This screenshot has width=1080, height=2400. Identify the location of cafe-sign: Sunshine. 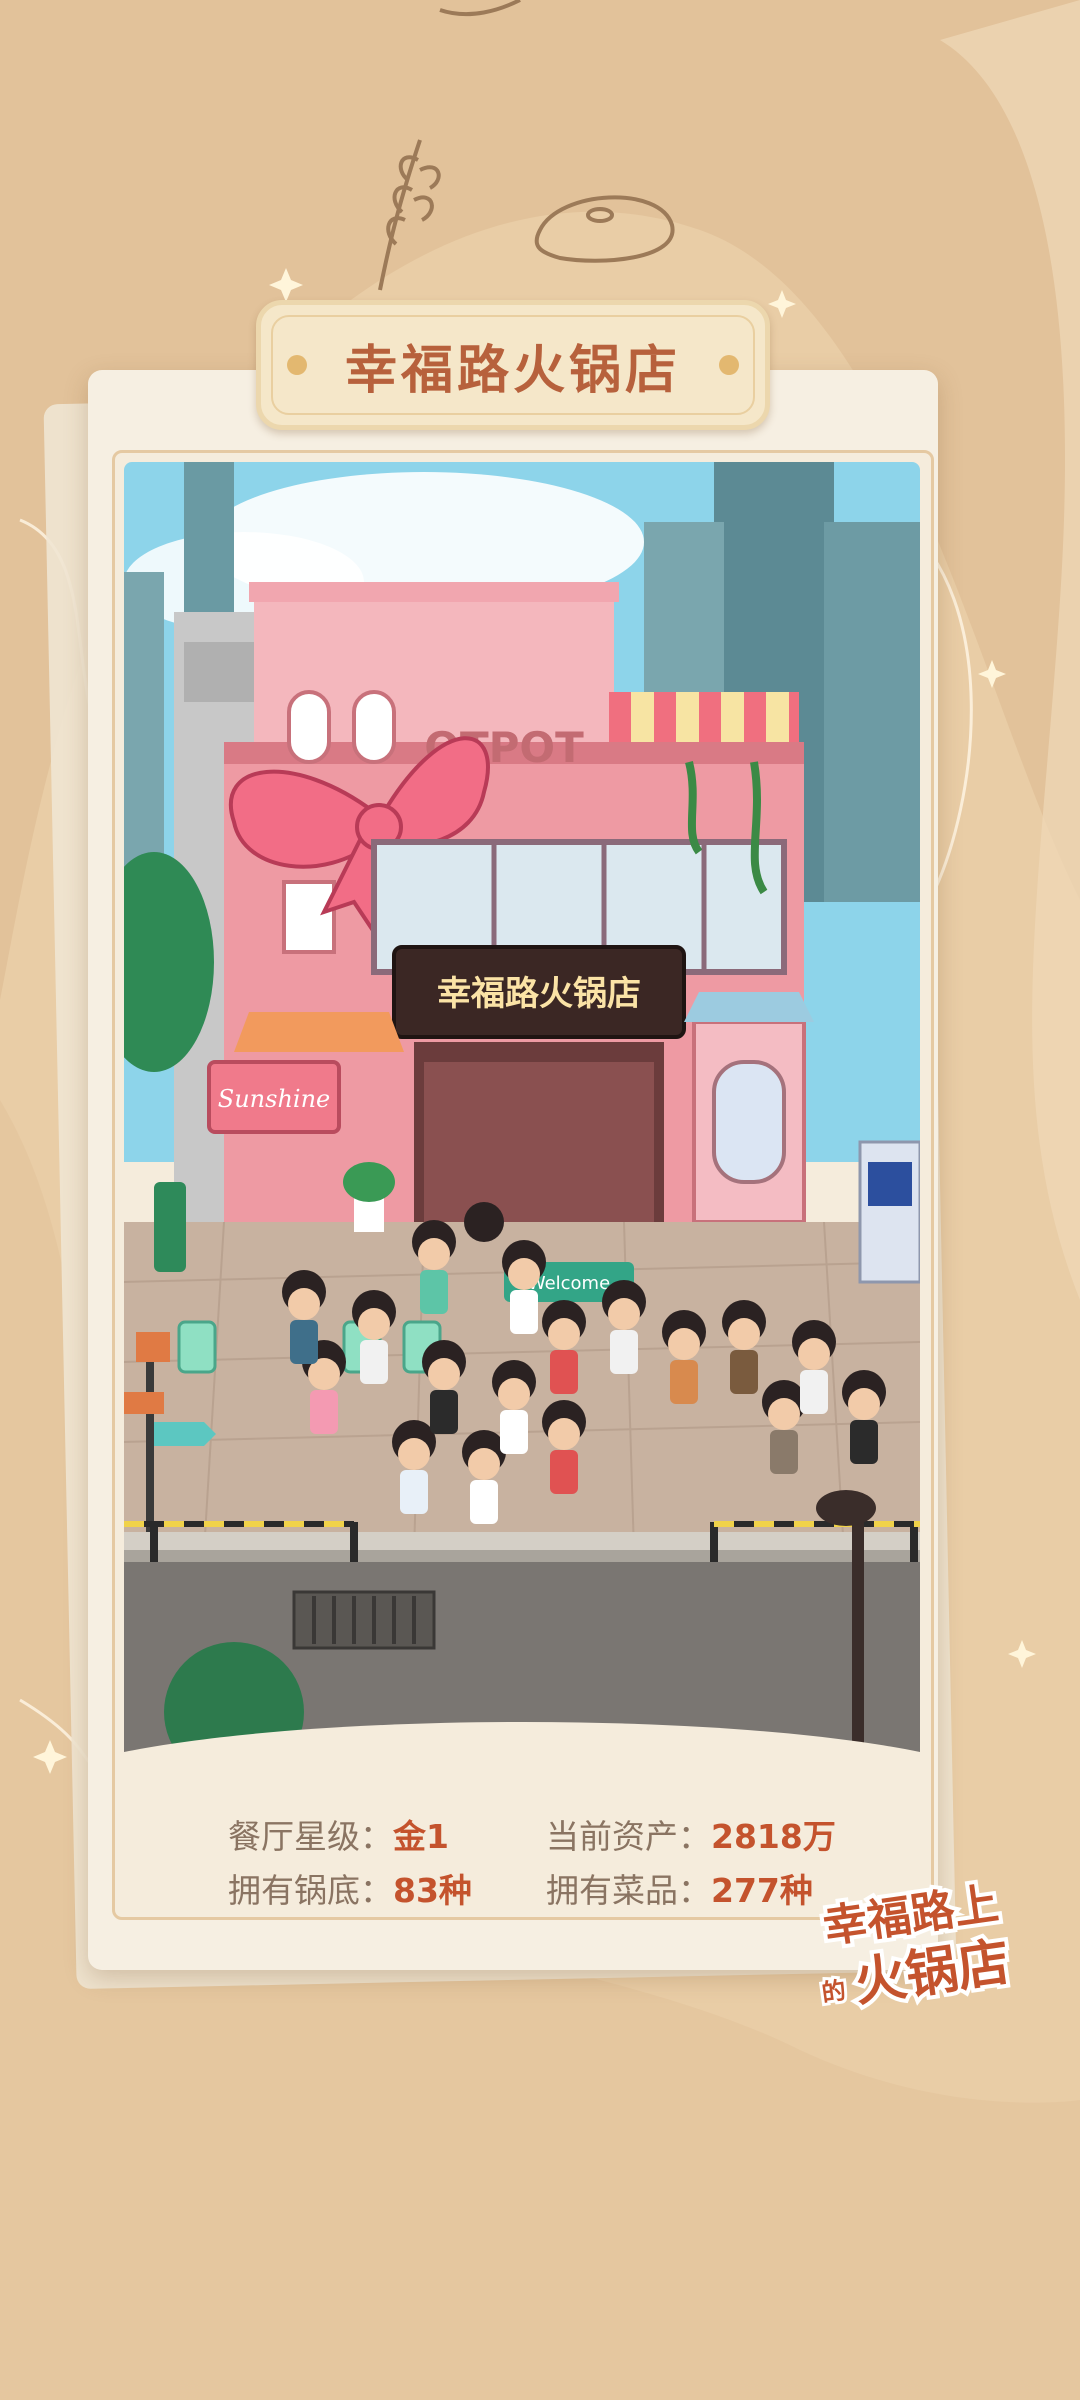
(274, 1099).